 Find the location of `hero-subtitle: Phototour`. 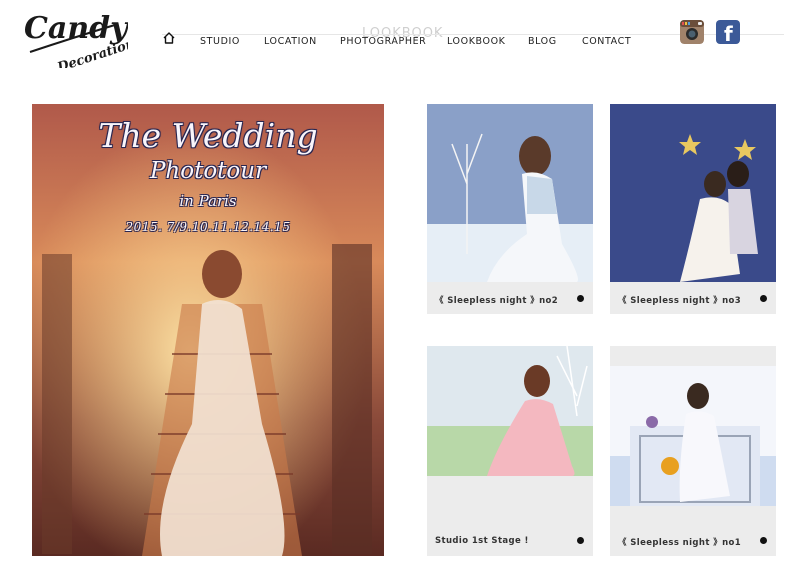

hero-subtitle: Phototour is located at coordinates (208, 171).